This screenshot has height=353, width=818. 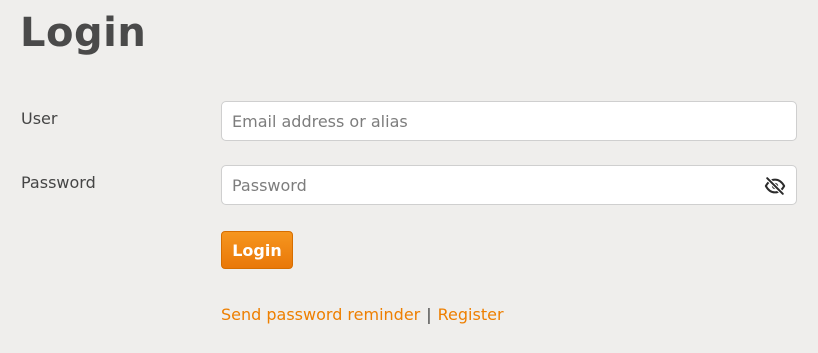 I want to click on eye-slash-icon, so click(x=775, y=186).